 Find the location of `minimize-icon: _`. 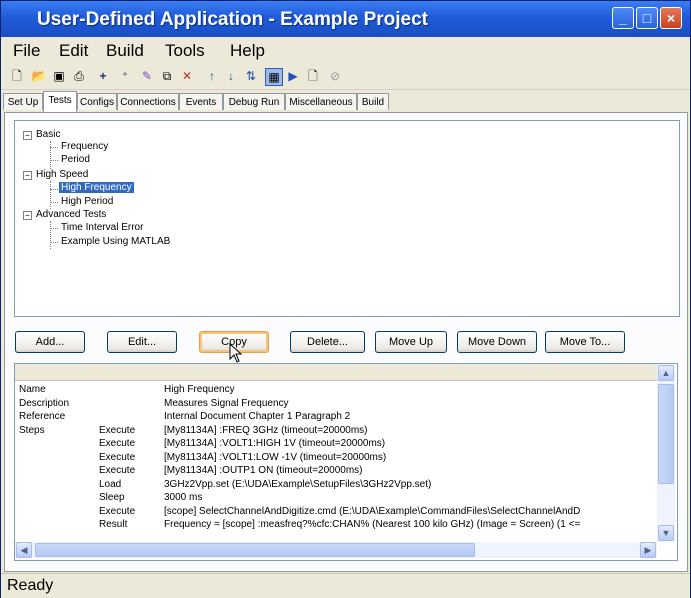

minimize-icon: _ is located at coordinates (623, 18).